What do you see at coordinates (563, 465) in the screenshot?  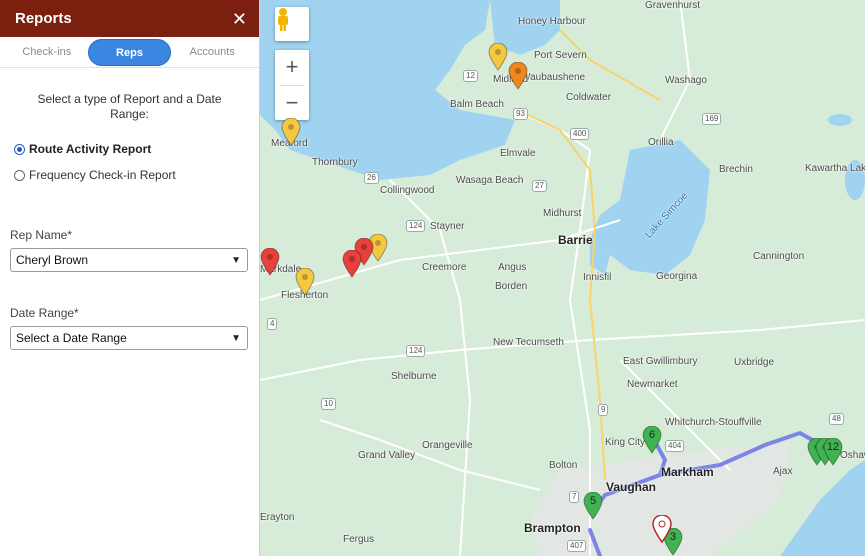 I see `place-label: Bolton` at bounding box center [563, 465].